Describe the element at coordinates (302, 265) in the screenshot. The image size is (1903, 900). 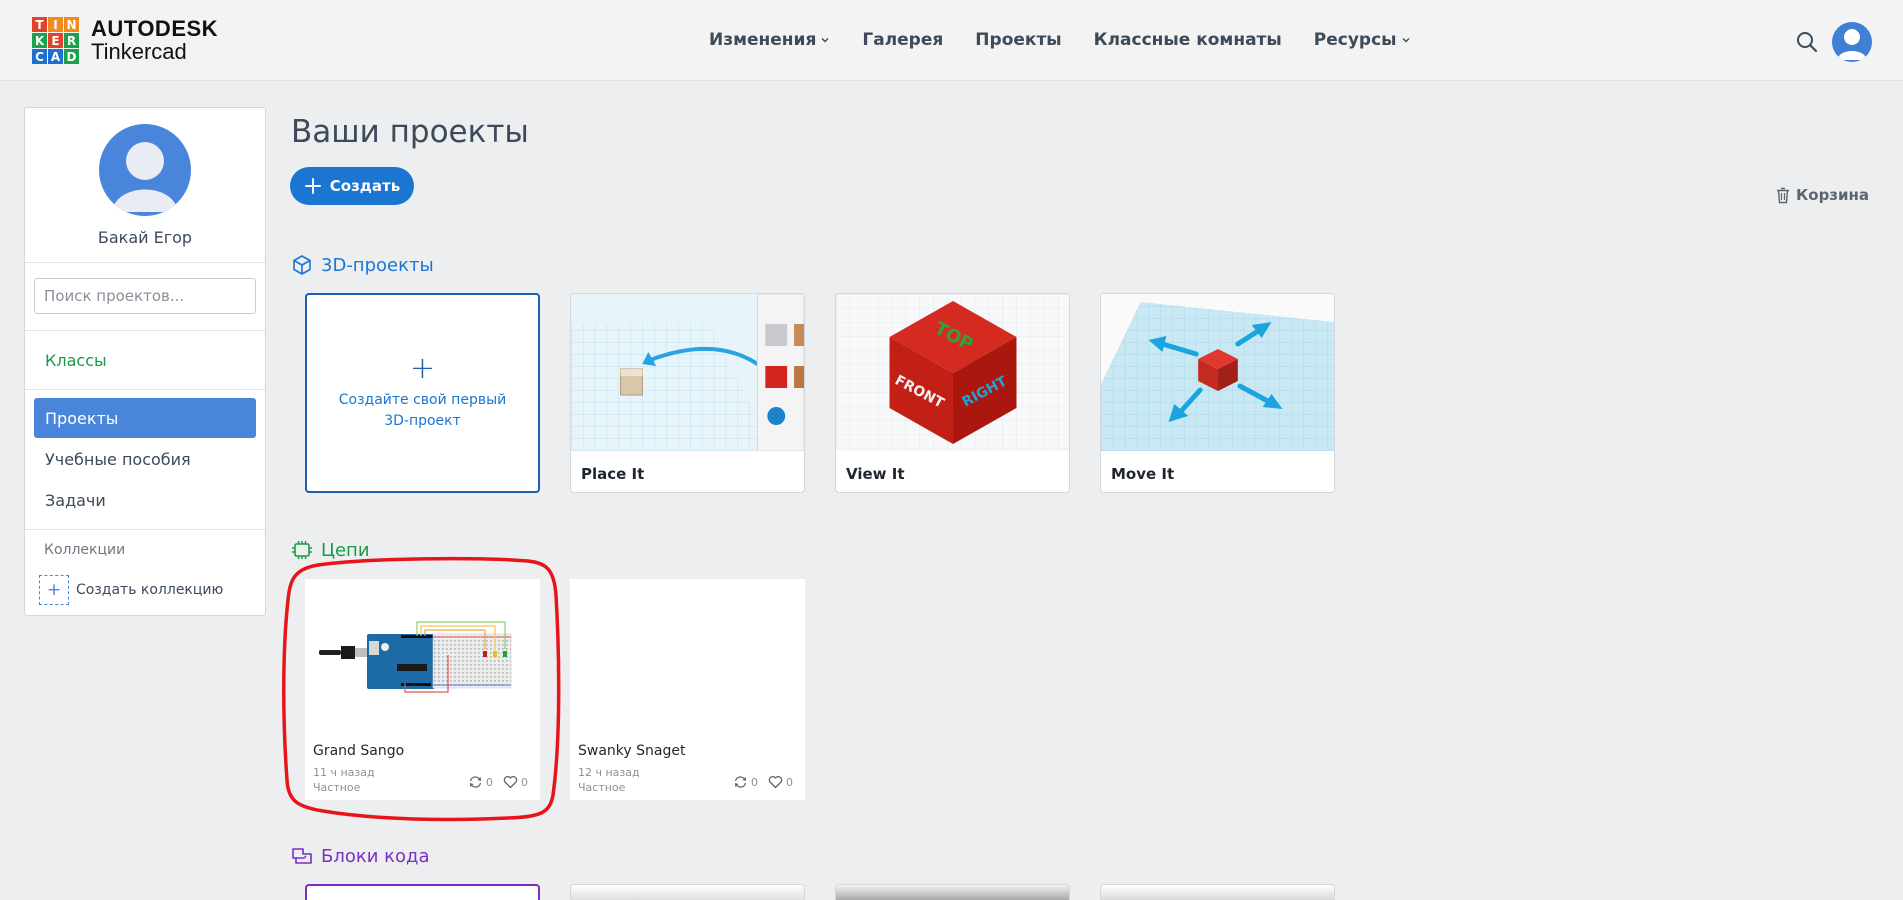
I see `cube-icon` at that location.